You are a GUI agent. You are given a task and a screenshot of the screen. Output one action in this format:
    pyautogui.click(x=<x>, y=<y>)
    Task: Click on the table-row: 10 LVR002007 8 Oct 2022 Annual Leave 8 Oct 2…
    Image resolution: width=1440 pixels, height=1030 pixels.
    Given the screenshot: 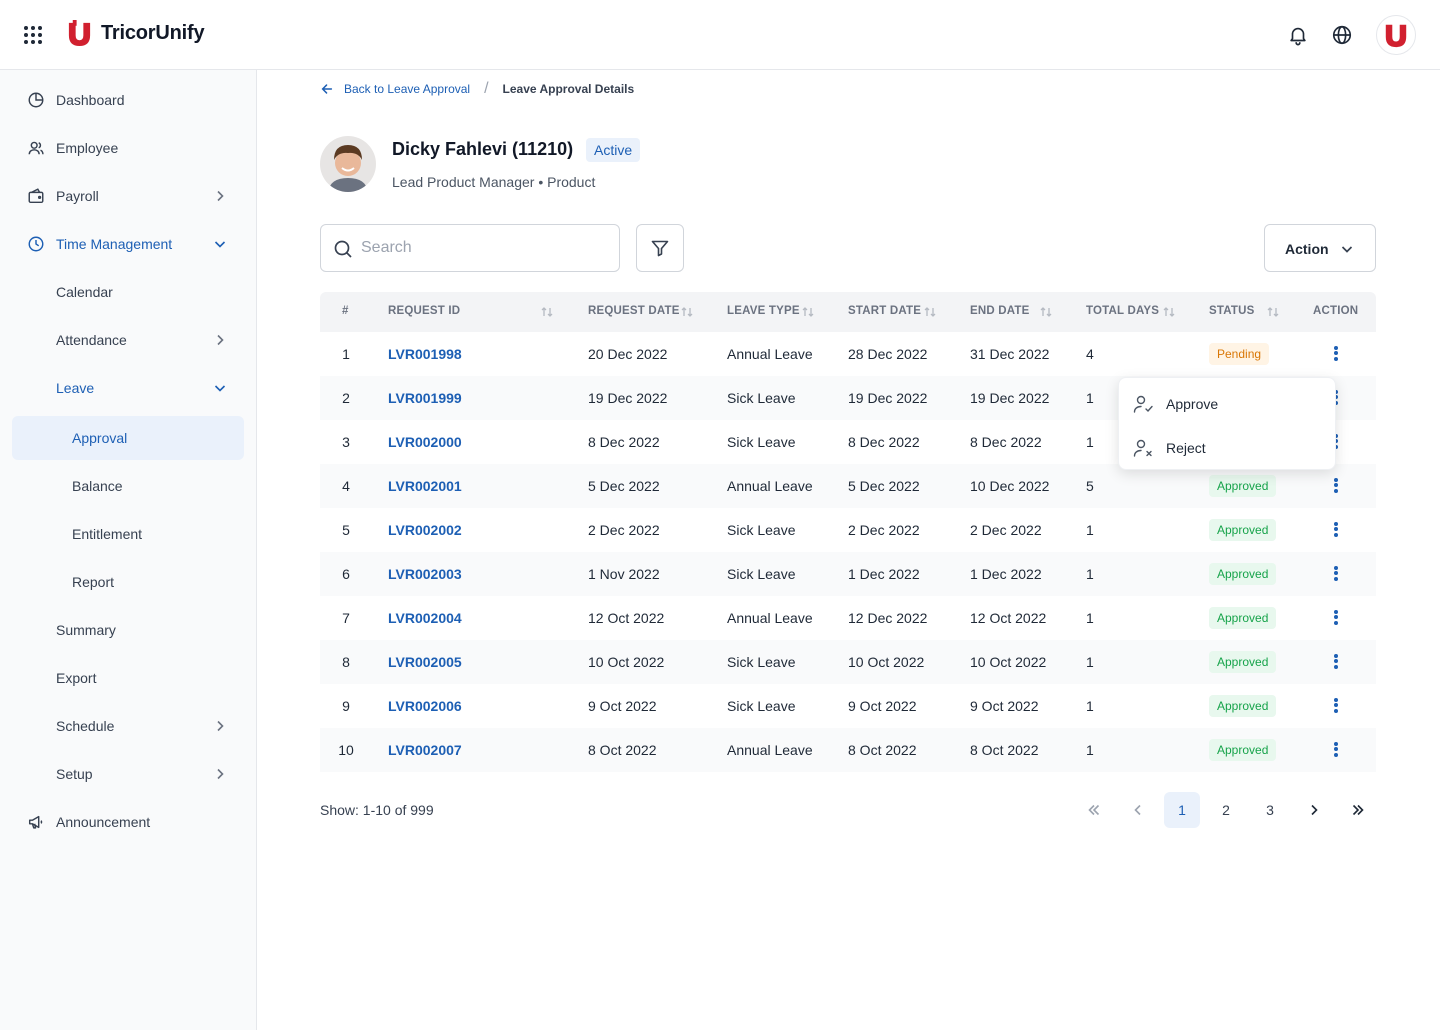 What is the action you would take?
    pyautogui.click(x=848, y=750)
    